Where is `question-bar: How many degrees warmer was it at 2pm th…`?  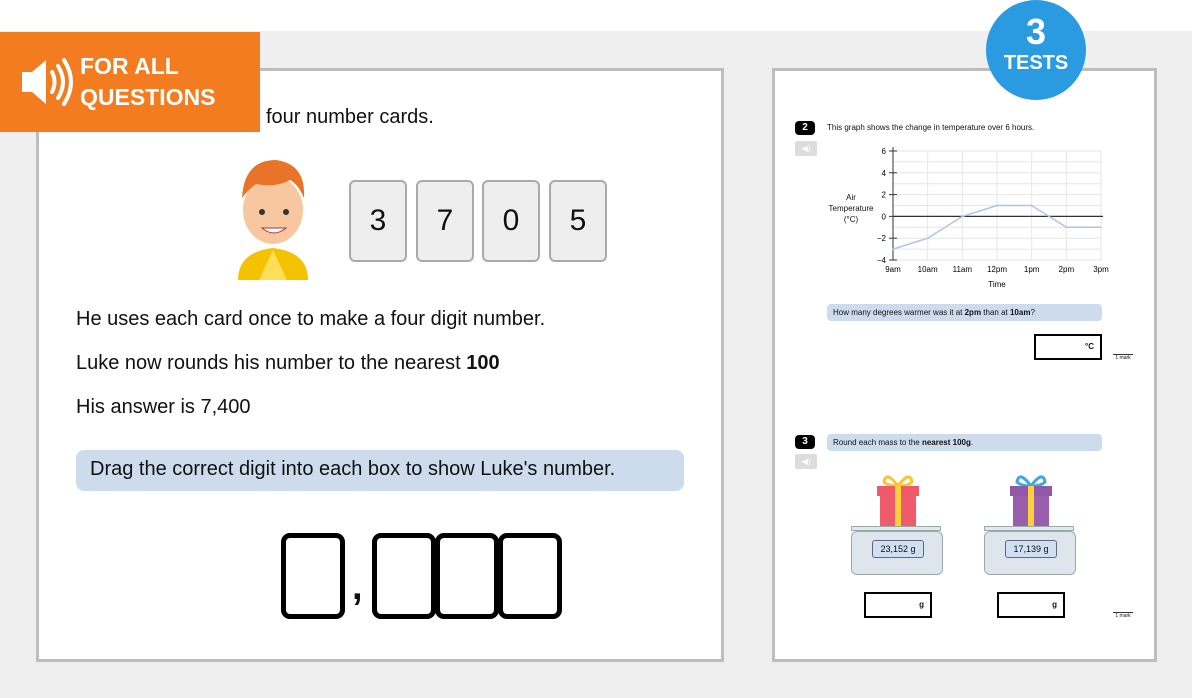
question-bar: How many degrees warmer was it at 2pm th… is located at coordinates (964, 312).